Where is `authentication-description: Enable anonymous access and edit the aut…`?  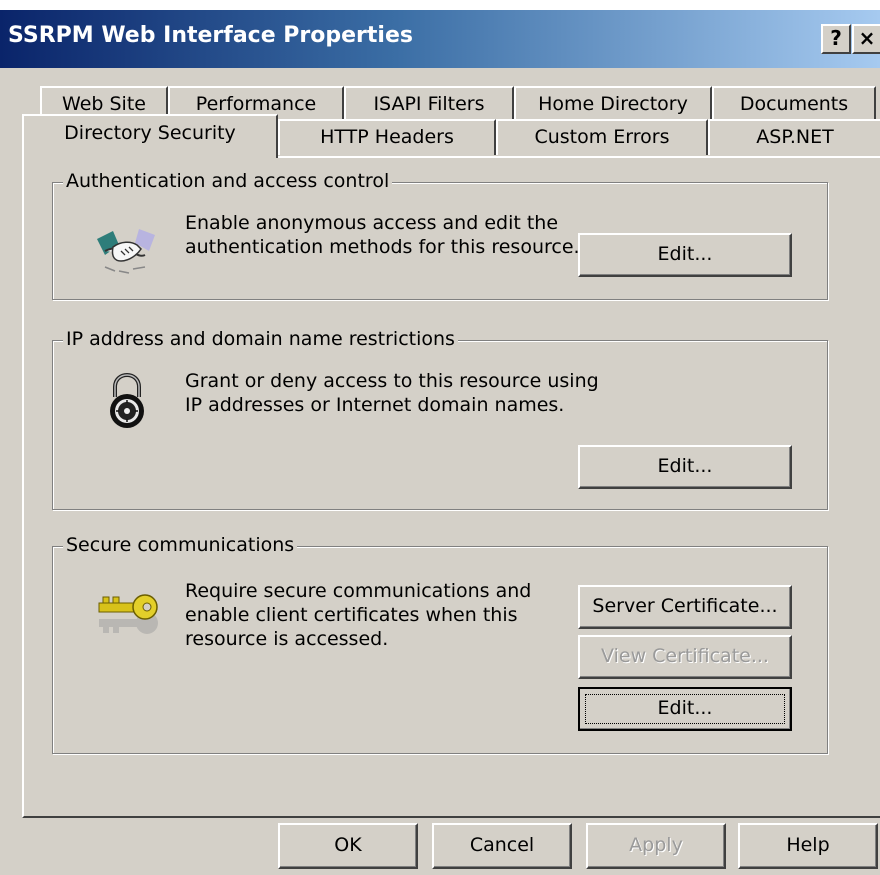 authentication-description: Enable anonymous access and edit the aut… is located at coordinates (382, 235).